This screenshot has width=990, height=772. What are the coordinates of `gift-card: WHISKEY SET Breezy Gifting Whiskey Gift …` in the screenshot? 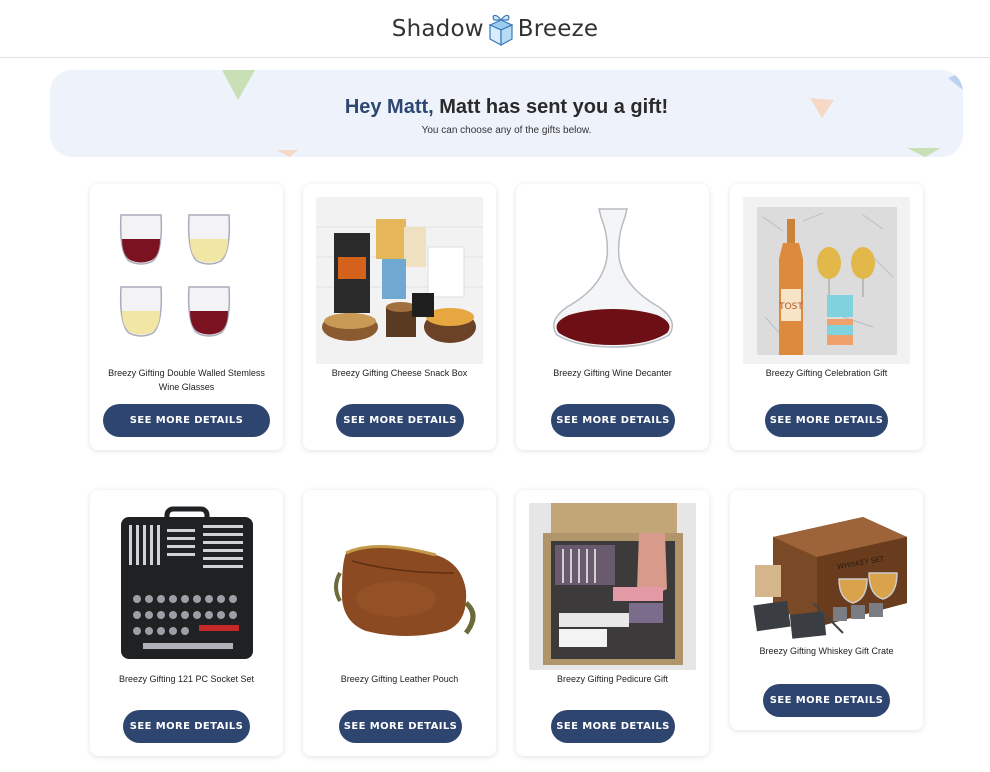 It's located at (826, 610).